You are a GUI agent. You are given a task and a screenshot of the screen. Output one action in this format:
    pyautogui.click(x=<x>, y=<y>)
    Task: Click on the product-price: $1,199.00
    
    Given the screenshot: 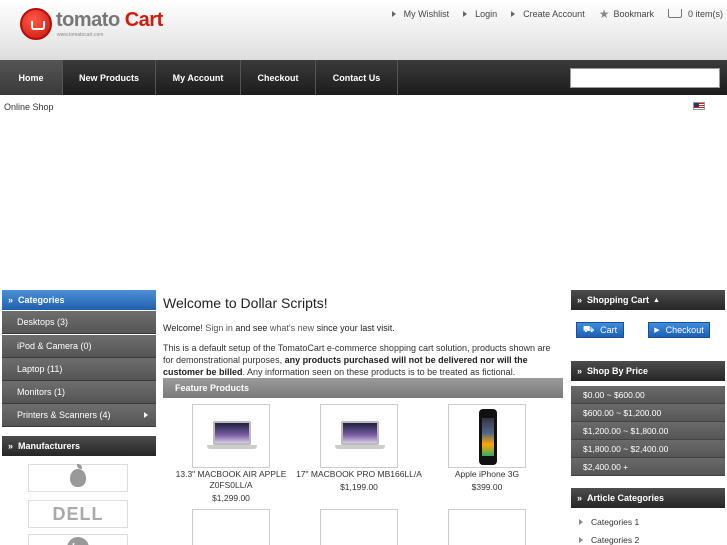 What is the action you would take?
    pyautogui.click(x=359, y=487)
    